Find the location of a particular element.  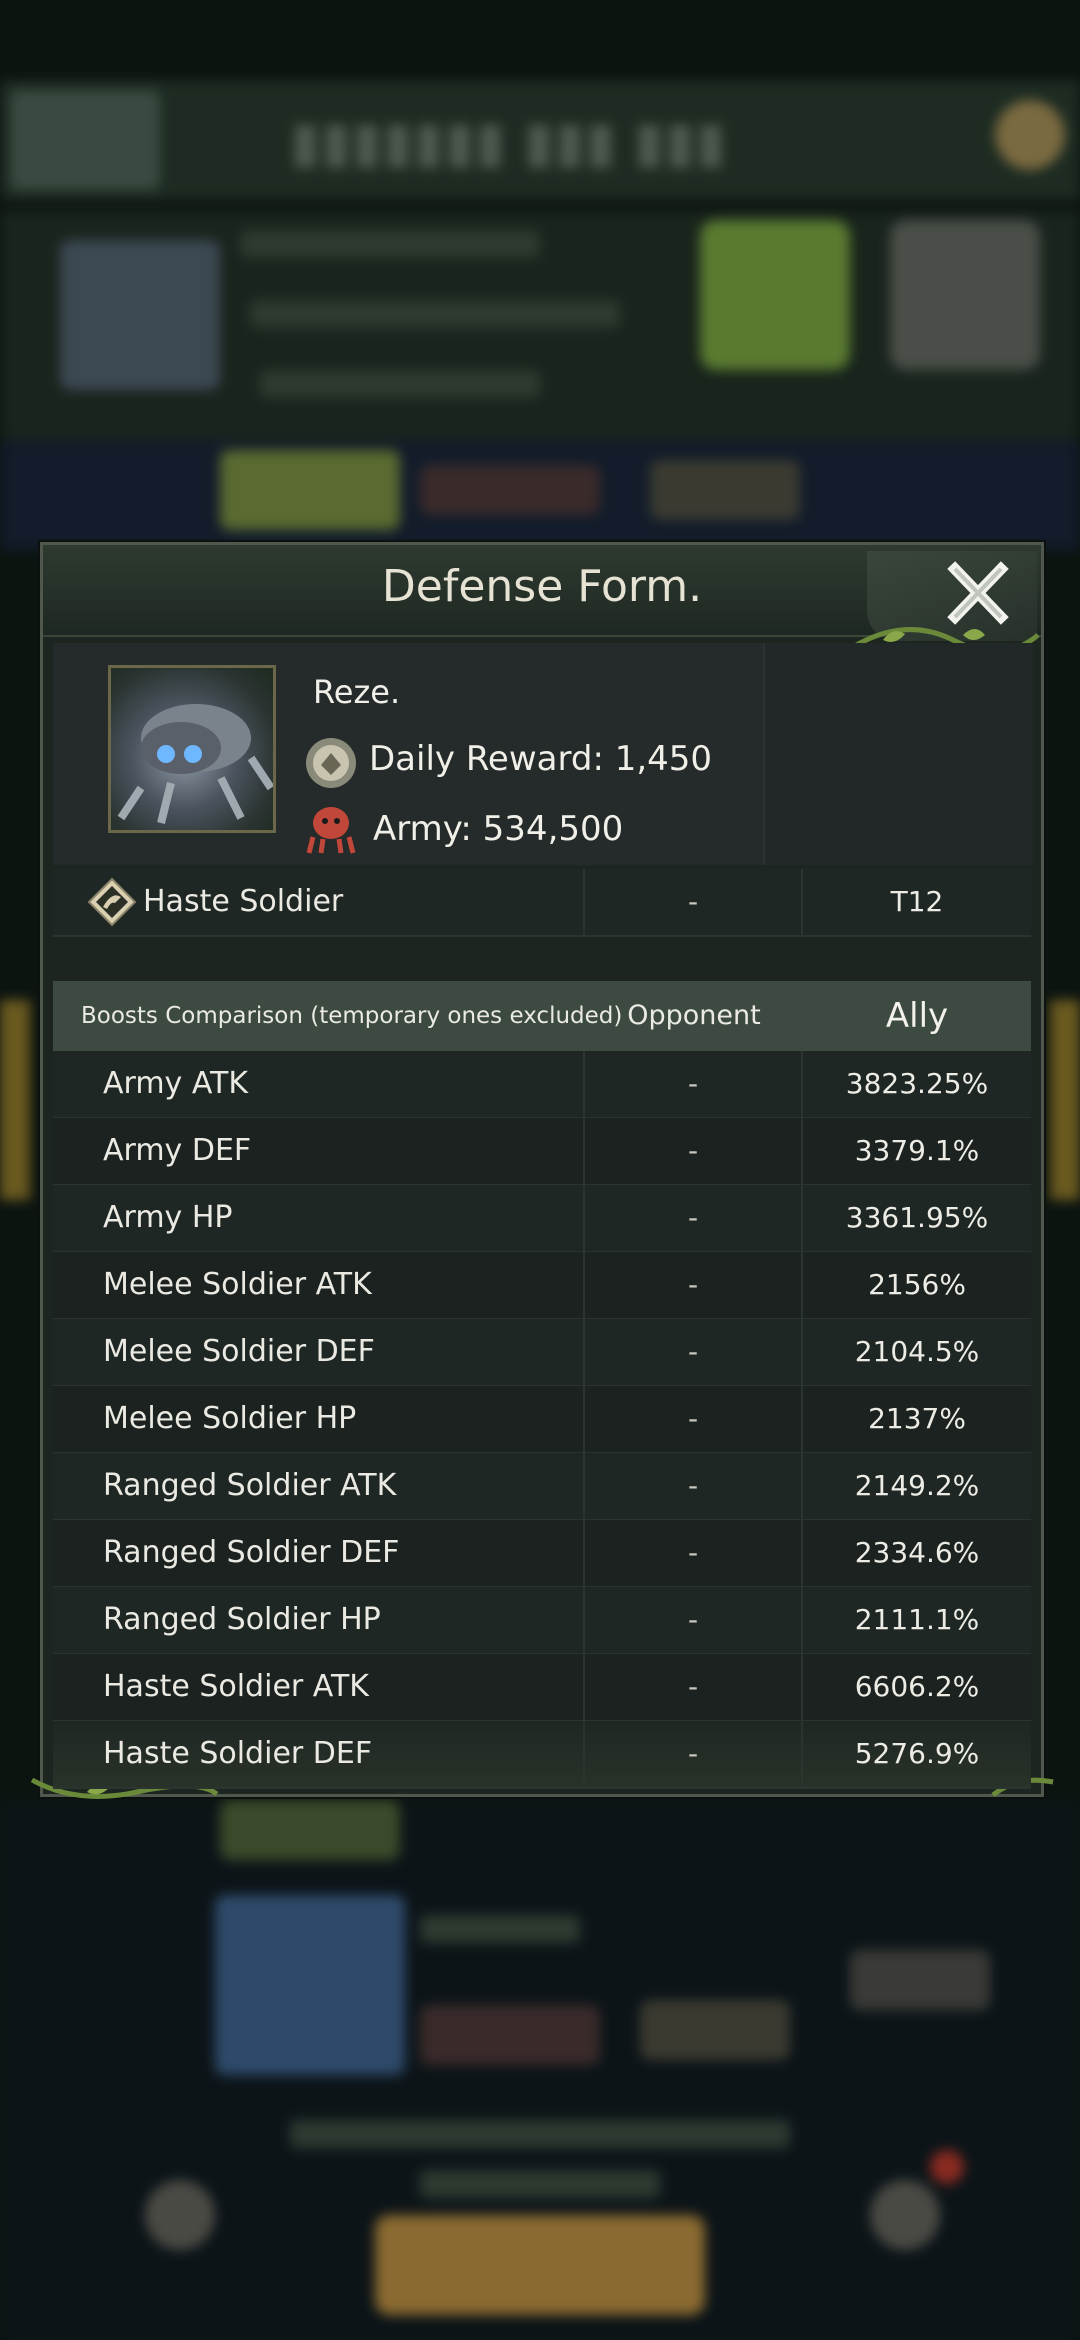

row-label: Melee Soldier HP is located at coordinates (230, 1418).